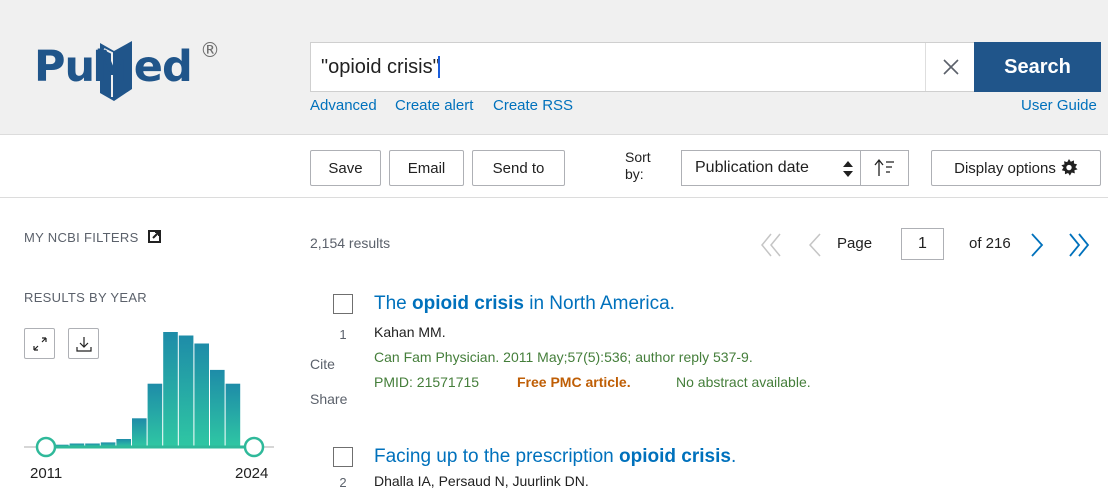 This screenshot has height=491, width=1108. Describe the element at coordinates (328, 399) in the screenshot. I see `share-button: Share` at that location.